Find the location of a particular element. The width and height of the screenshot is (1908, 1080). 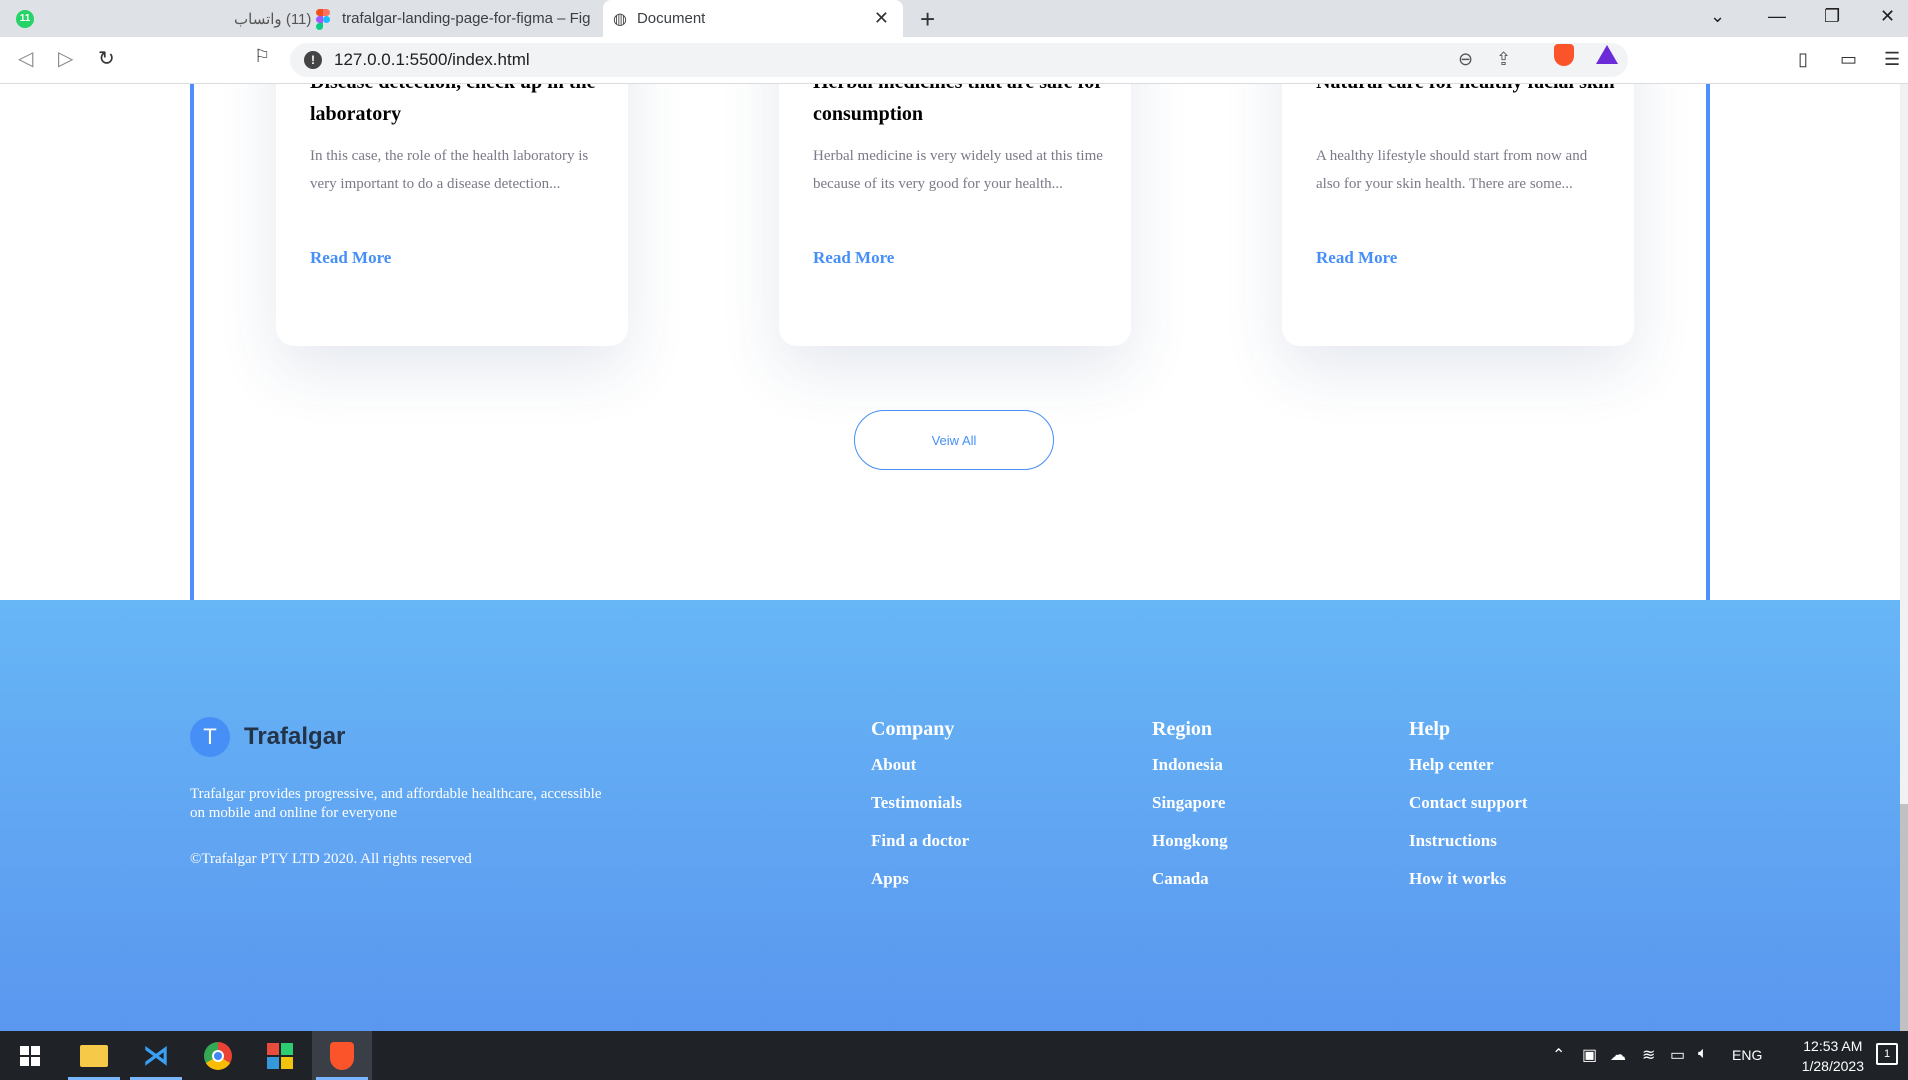

back-icon: ◁ is located at coordinates (25, 58).